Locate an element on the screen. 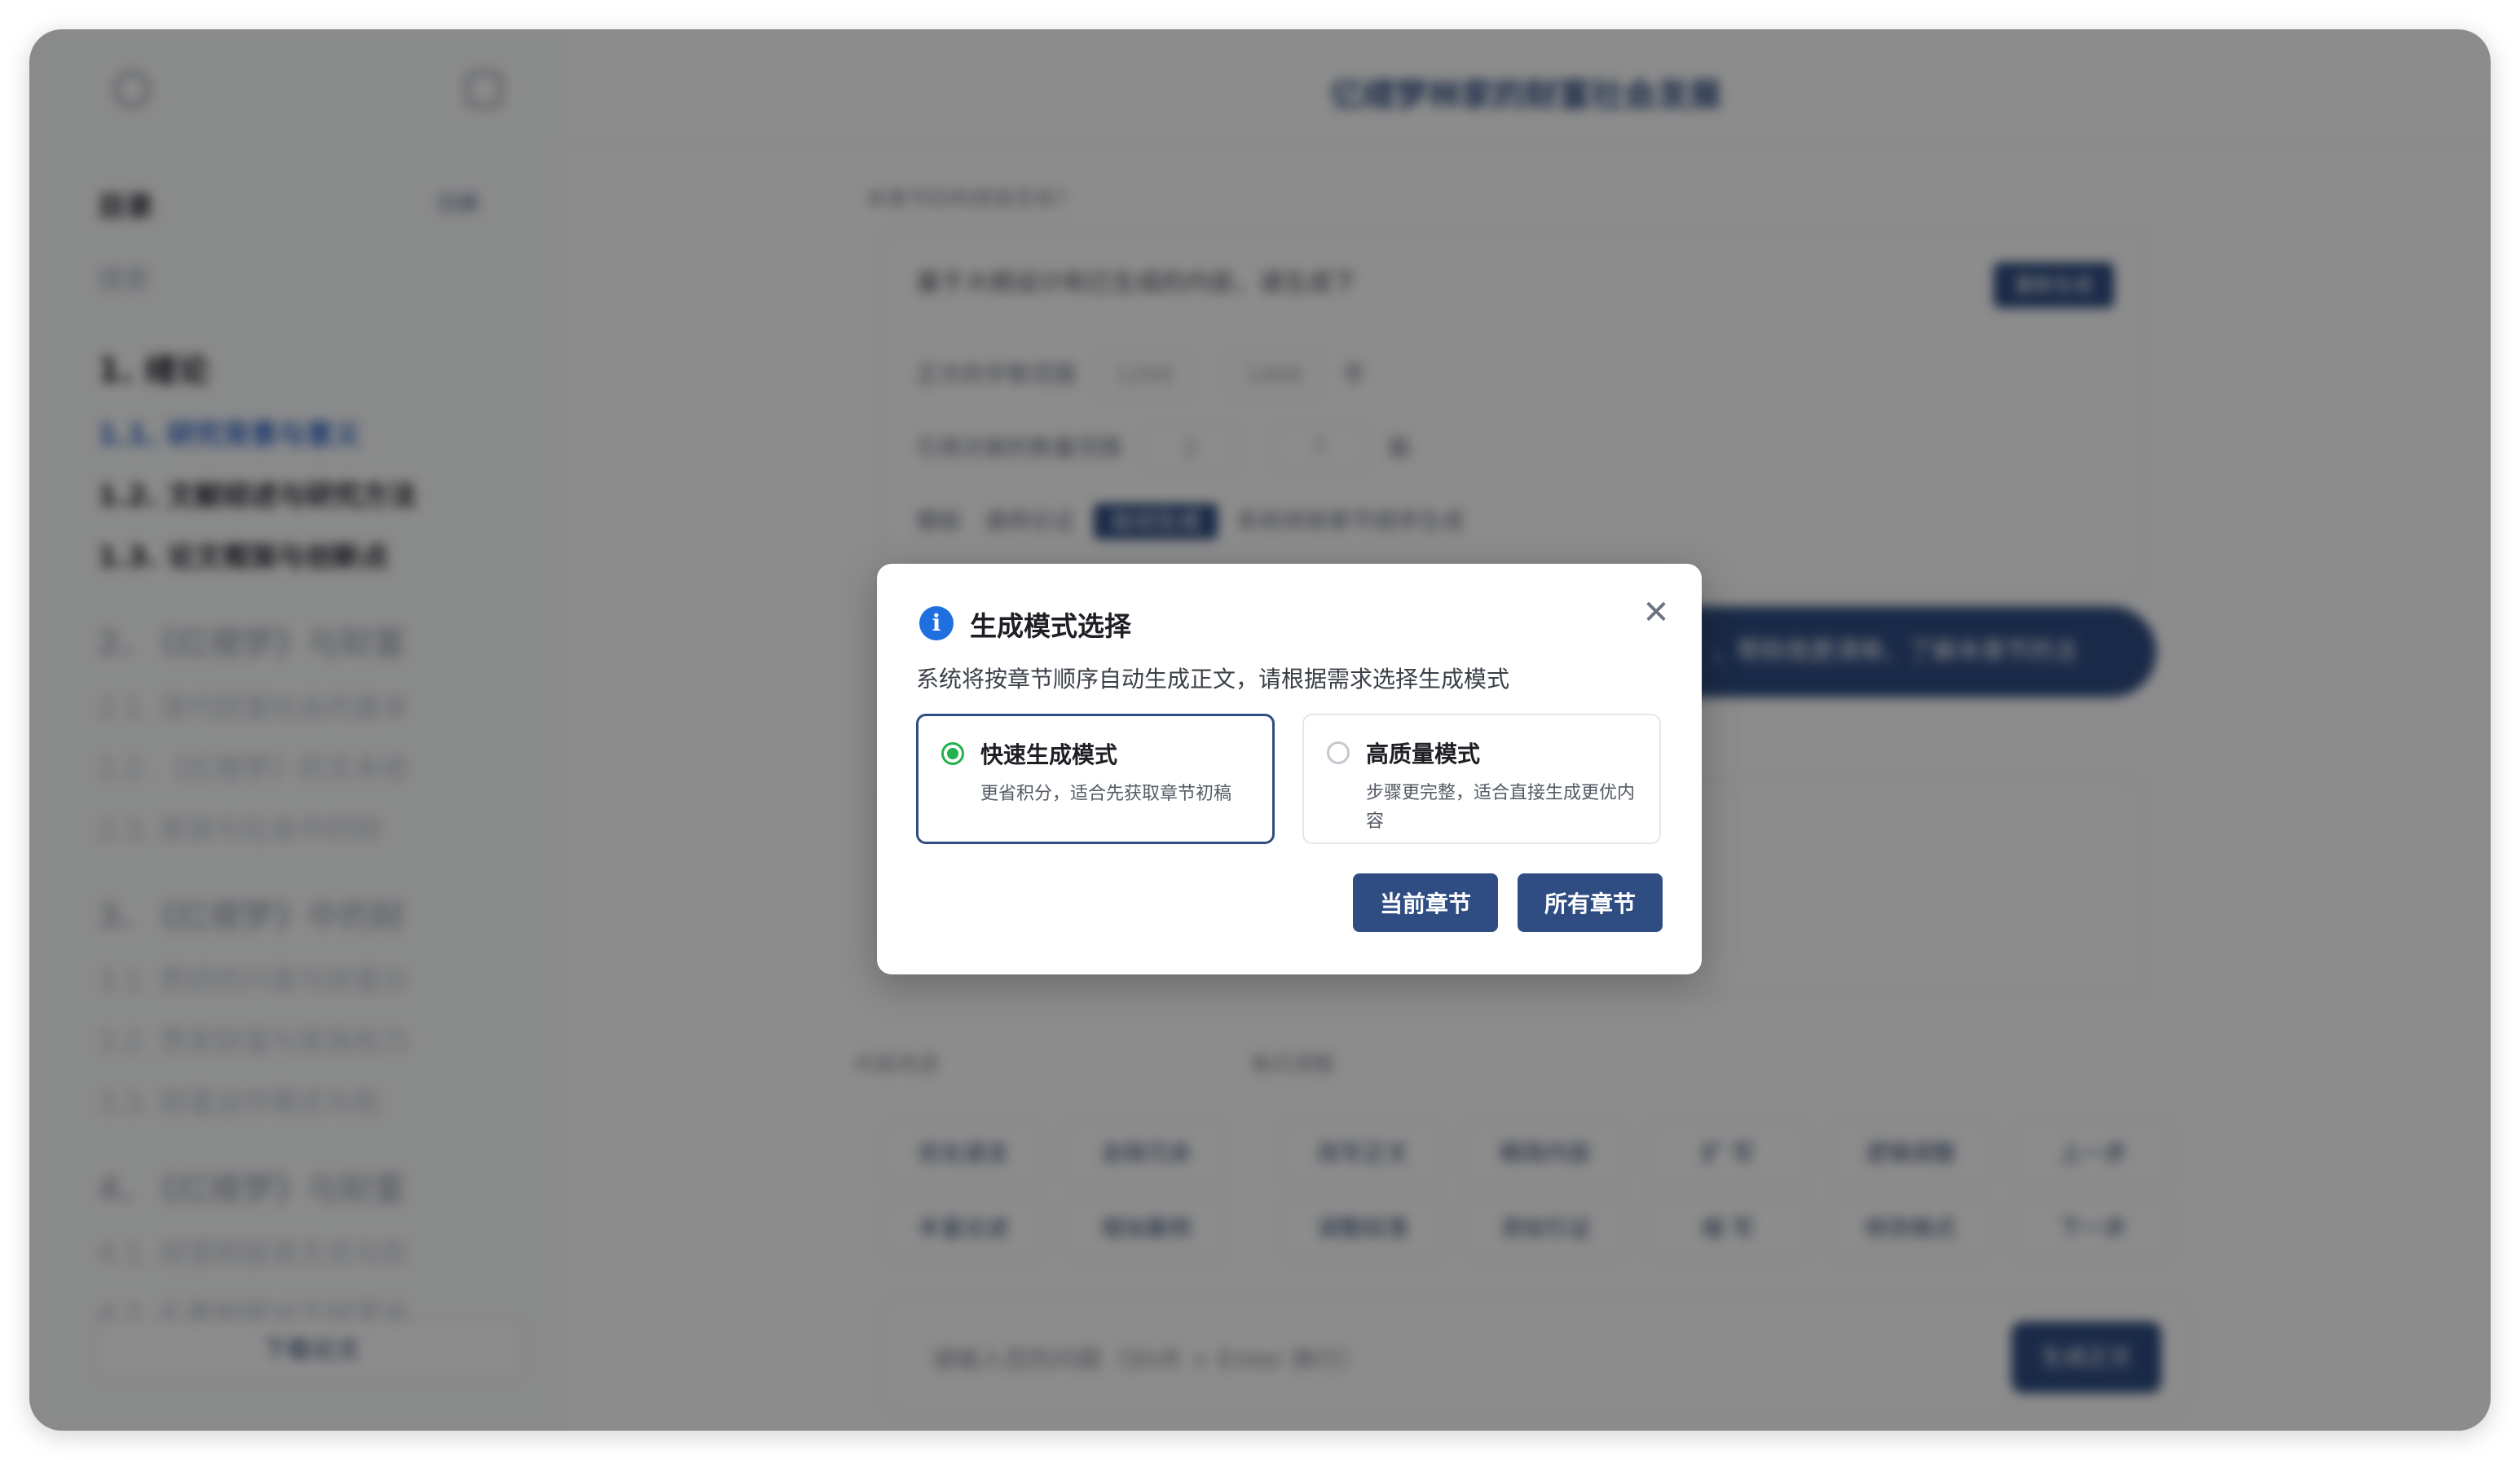 The width and height of the screenshot is (2520, 1460). option-fast-mode: 快速生成模式 更省积分，适合先获取章节初稿 is located at coordinates (1095, 779).